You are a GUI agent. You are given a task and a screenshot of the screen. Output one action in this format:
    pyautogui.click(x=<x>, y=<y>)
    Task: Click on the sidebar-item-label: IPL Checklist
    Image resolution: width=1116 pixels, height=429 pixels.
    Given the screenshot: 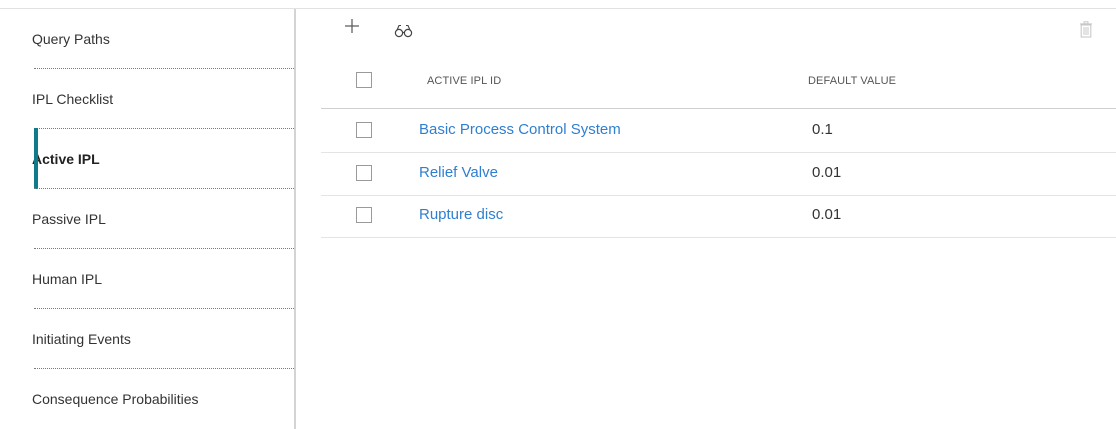 What is the action you would take?
    pyautogui.click(x=73, y=99)
    